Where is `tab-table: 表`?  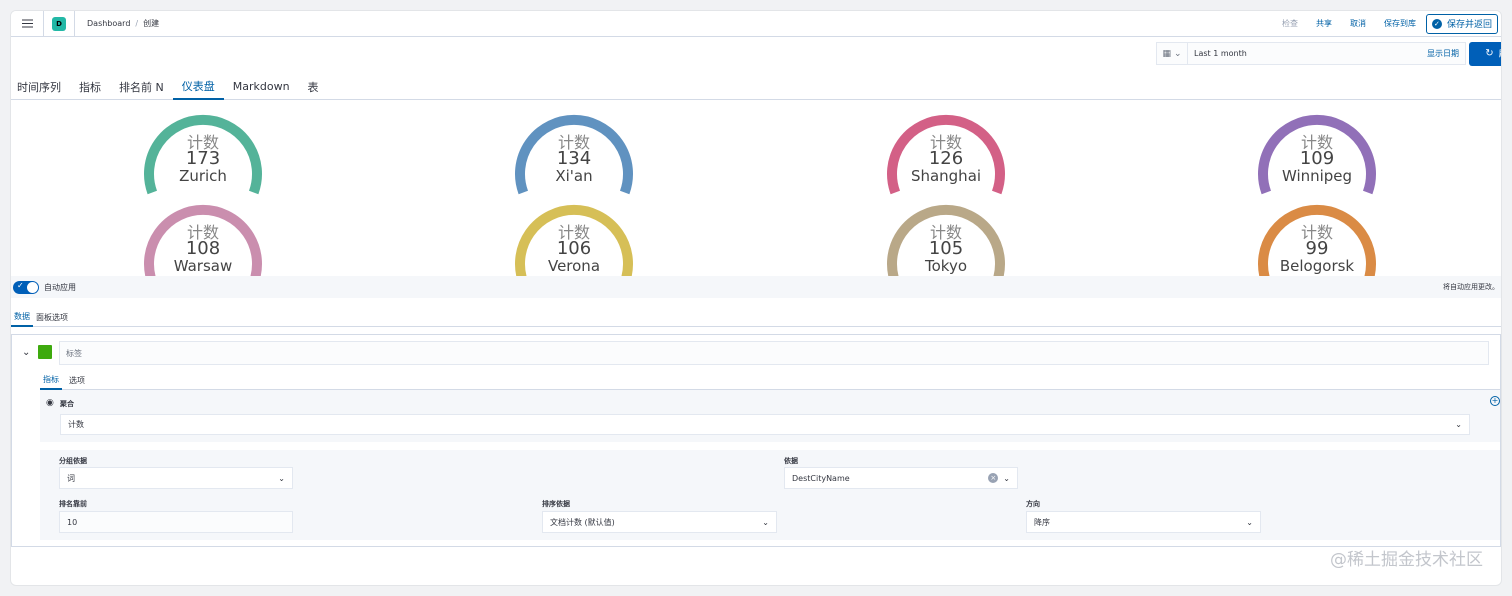 tab-table: 表 is located at coordinates (313, 86).